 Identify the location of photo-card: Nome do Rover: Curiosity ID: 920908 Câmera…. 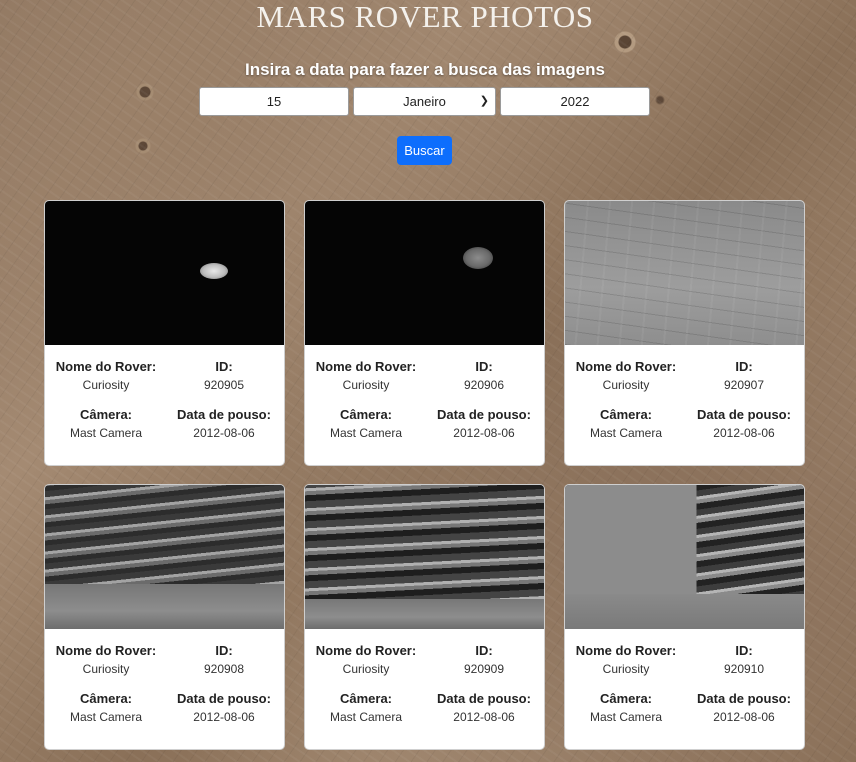
(164, 617).